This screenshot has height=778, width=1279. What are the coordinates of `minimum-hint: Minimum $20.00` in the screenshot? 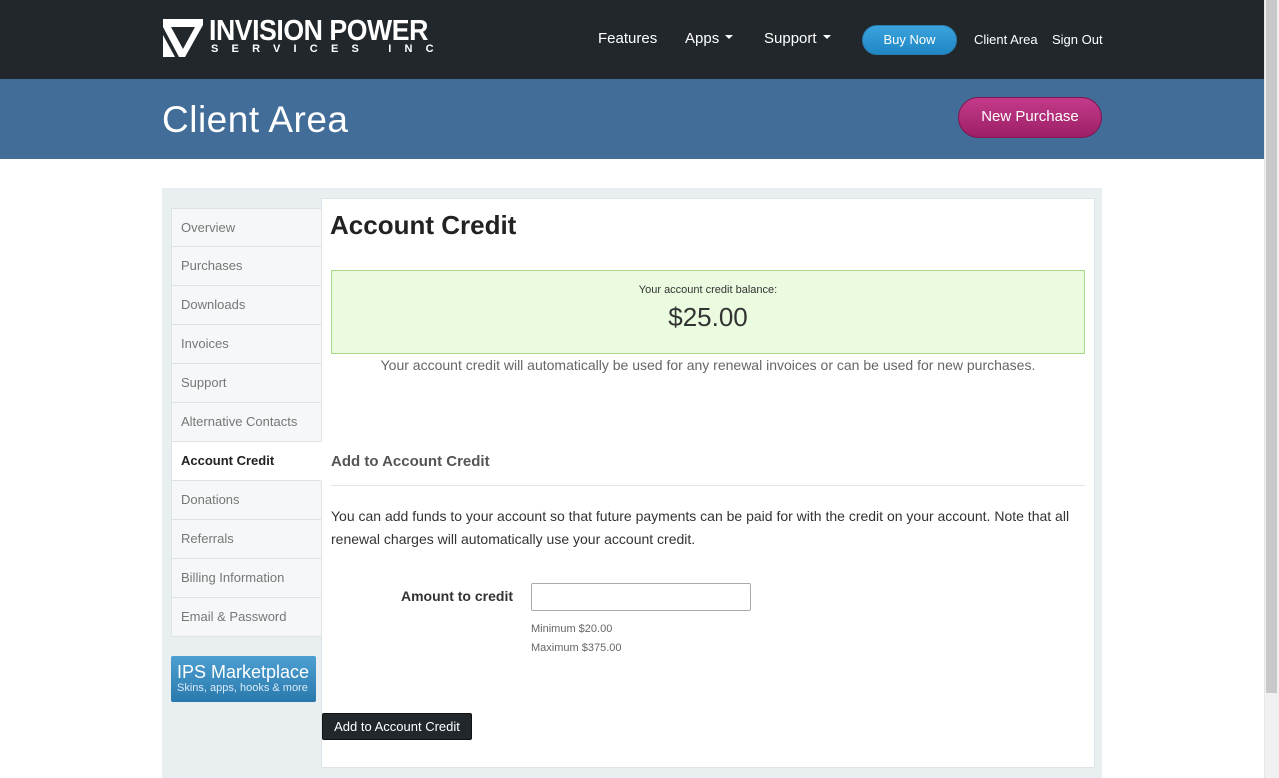 It's located at (572, 629).